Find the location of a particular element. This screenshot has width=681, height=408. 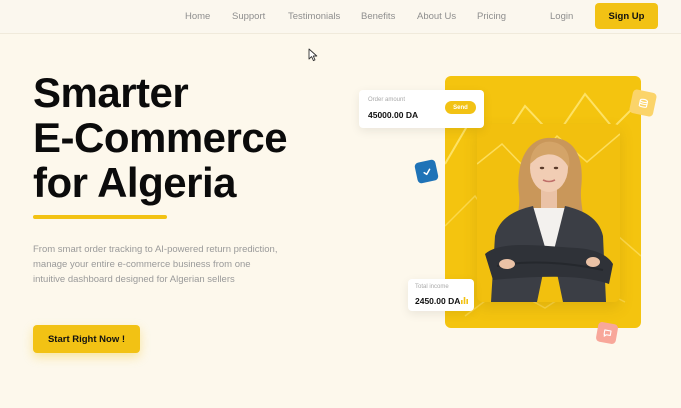

total-income-card: Total income 2450.00 DA is located at coordinates (441, 295).